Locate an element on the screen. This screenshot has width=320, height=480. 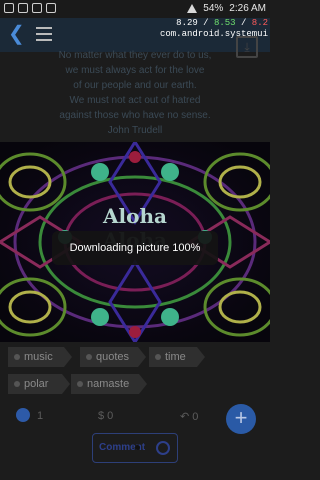
signal-icon is located at coordinates (192, 8).